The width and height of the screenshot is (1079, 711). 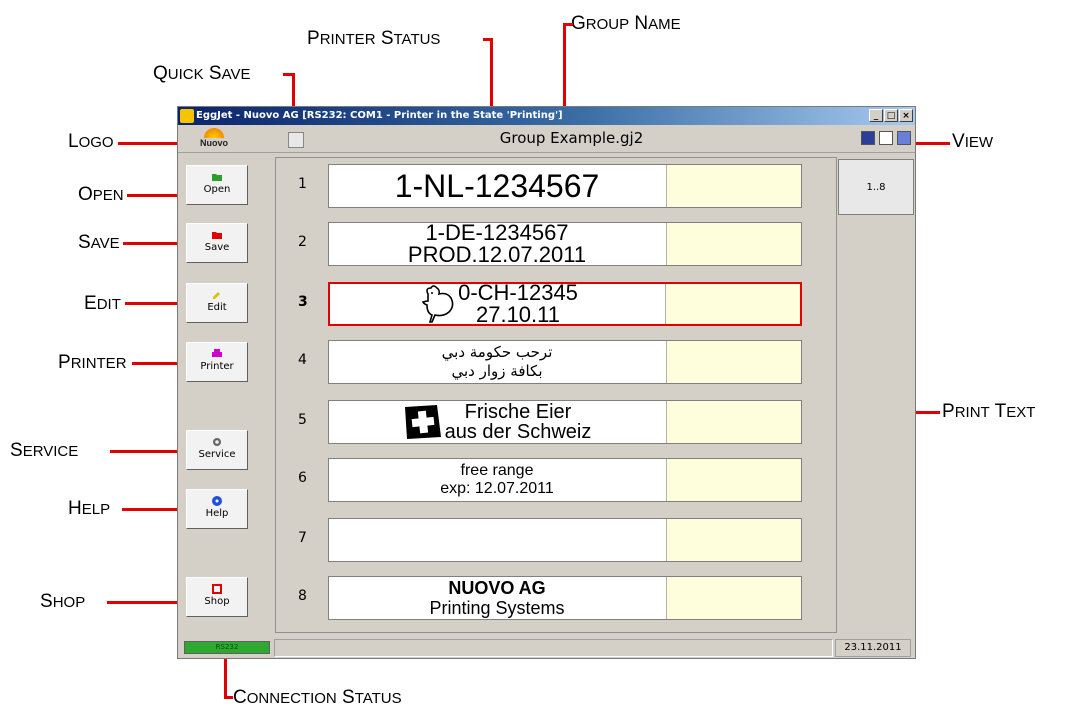 I want to click on cart-icon, so click(x=217, y=589).